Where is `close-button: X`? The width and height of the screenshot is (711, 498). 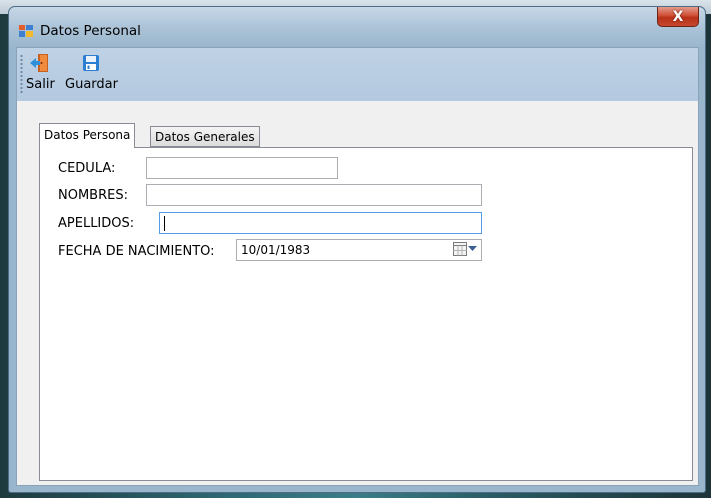 close-button: X is located at coordinates (678, 17).